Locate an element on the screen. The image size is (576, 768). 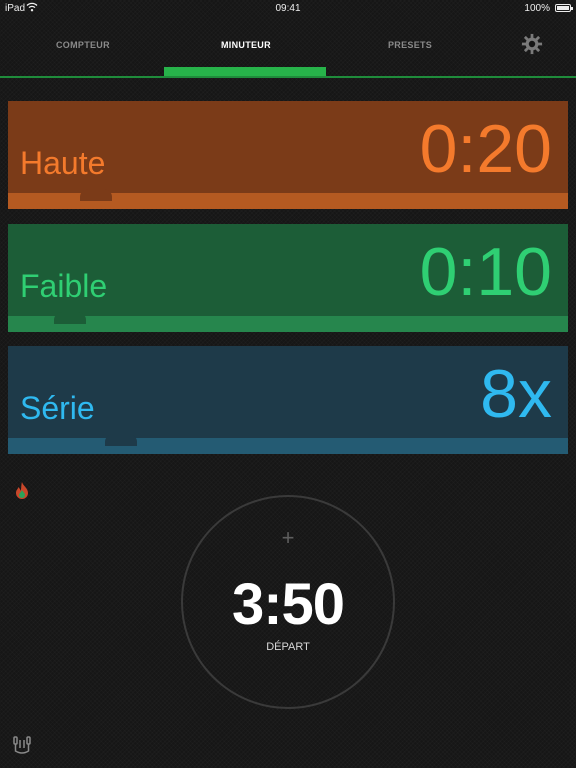
tab-minuteur: MINUTEUR is located at coordinates (246, 45).